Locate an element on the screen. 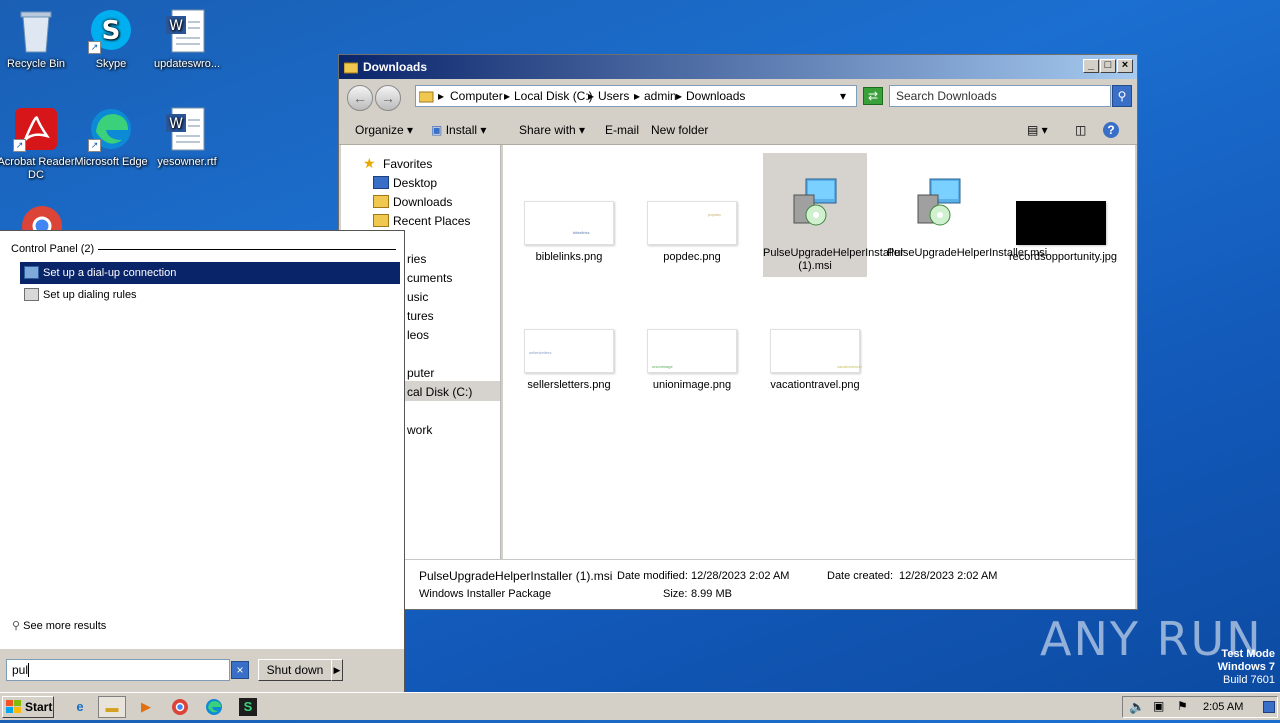 The width and height of the screenshot is (1280, 723). preview-pane-icon: ◫ is located at coordinates (1080, 130).